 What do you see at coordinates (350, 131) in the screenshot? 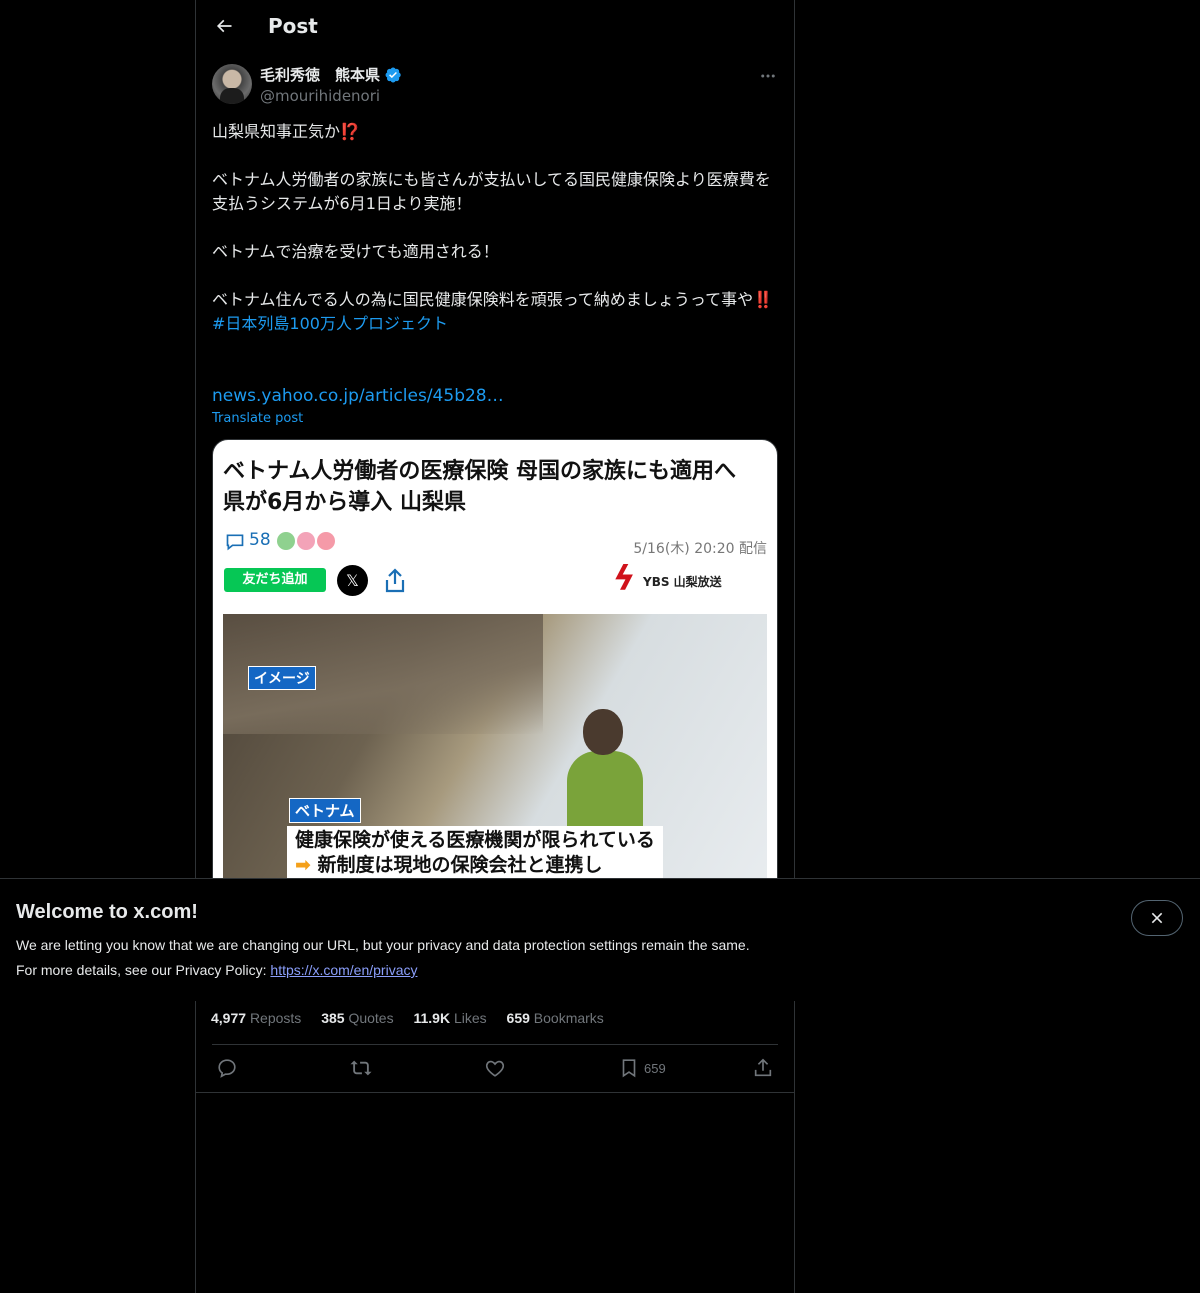
I see `post-line1-emoji: ⁉️` at bounding box center [350, 131].